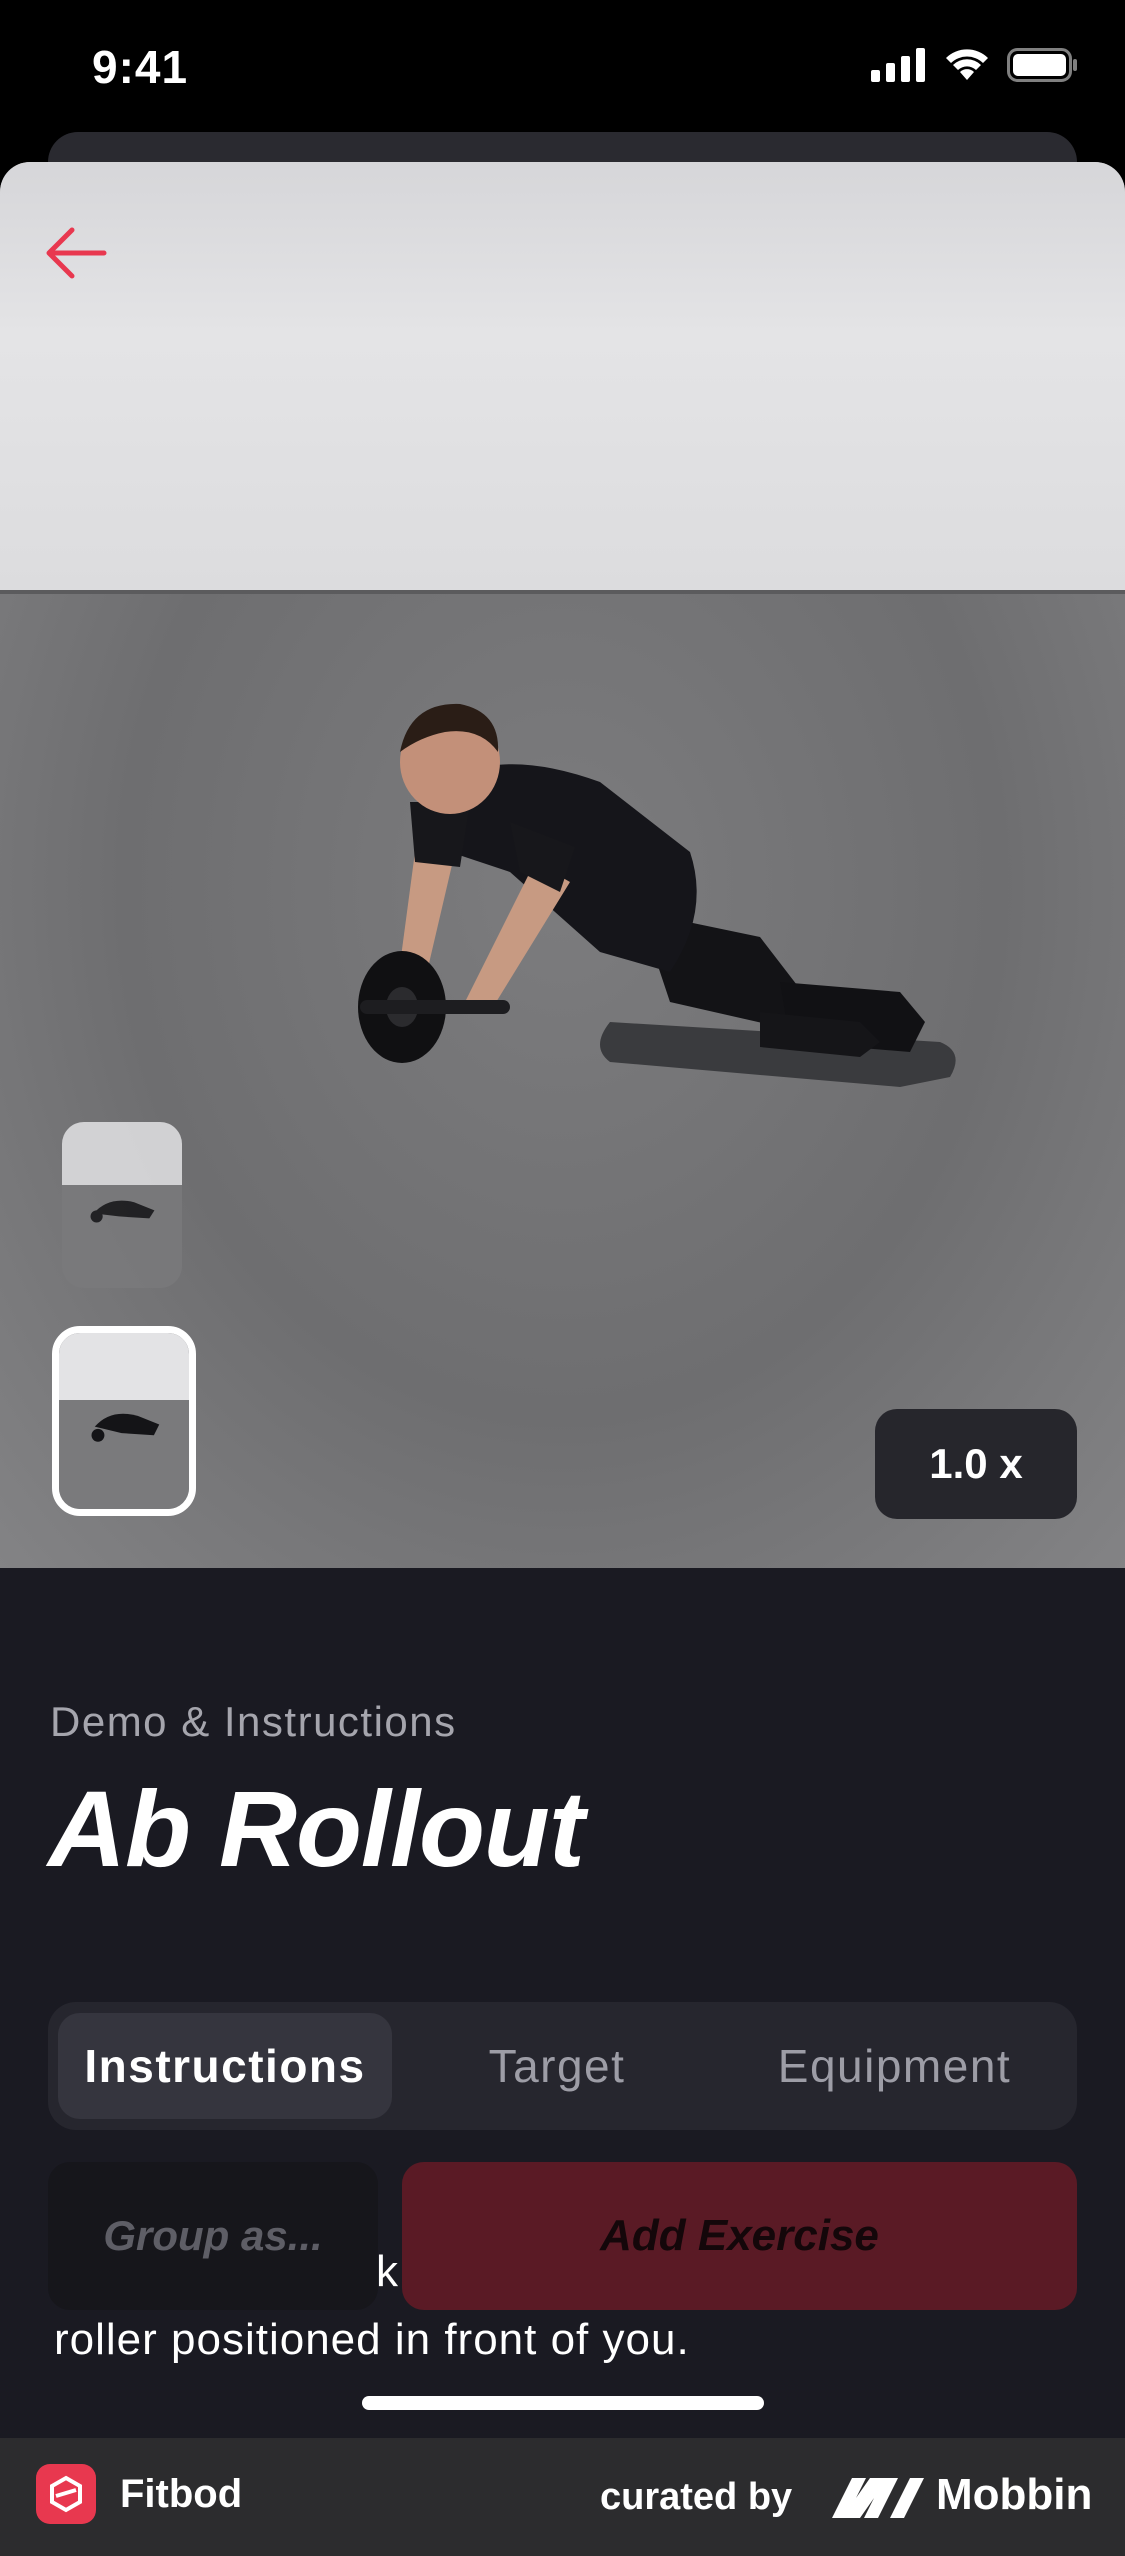 This screenshot has height=2556, width=1125. I want to click on attribution-bar: Fitbod curated by Mobbin, so click(562, 2497).